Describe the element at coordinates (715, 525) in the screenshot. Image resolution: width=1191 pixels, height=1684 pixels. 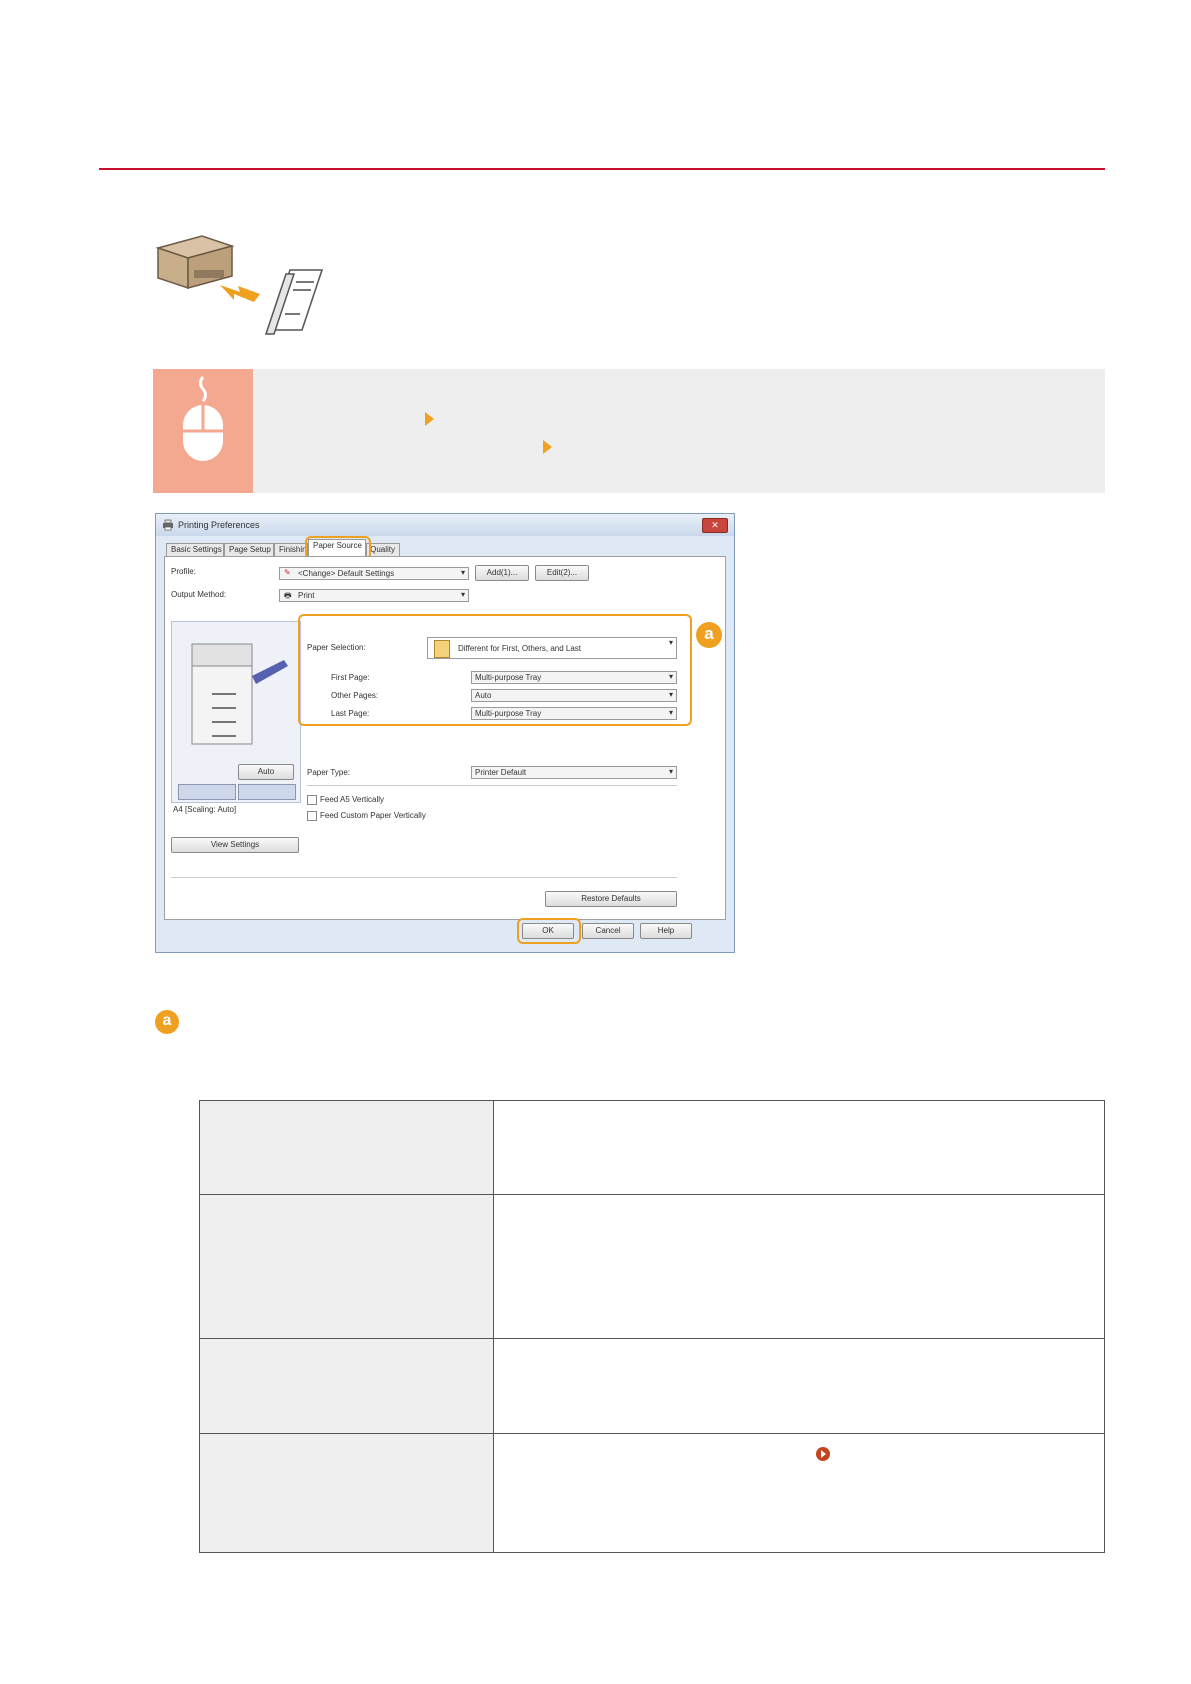
I see `close-button: ✕` at that location.